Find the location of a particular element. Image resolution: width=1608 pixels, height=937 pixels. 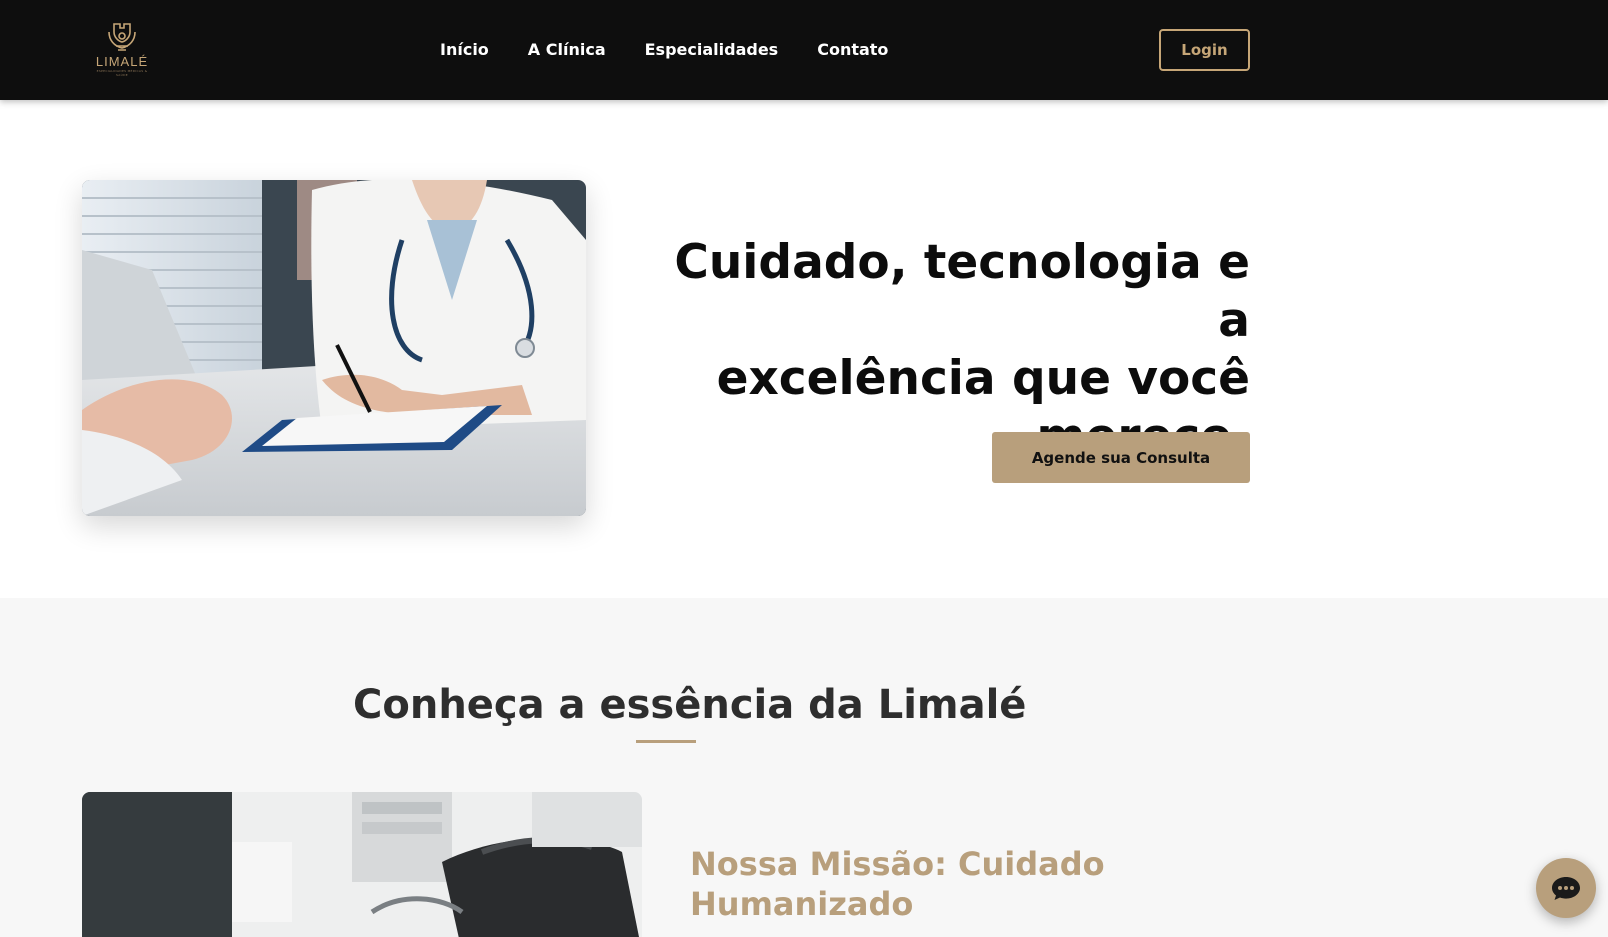

logo-text: LIMALÉ is located at coordinates (122, 61).